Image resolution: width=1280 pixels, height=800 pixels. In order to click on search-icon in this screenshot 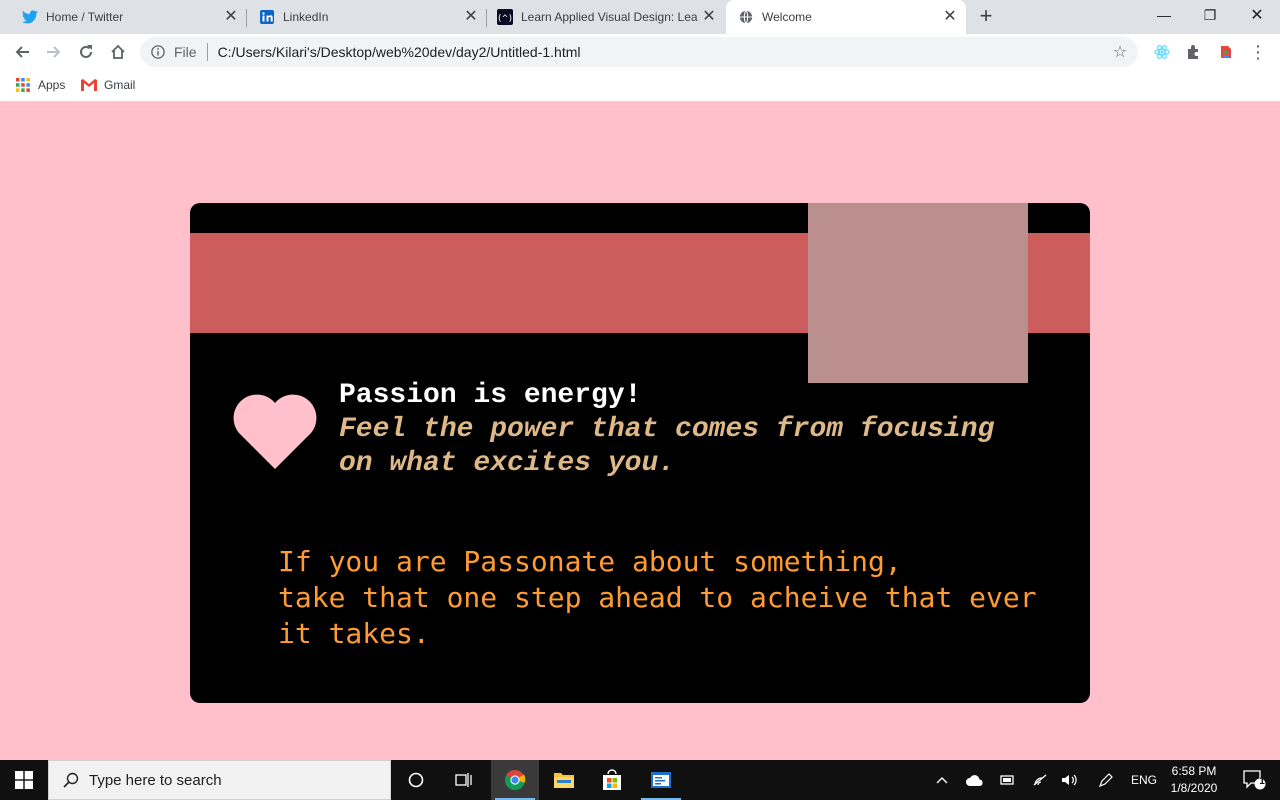, I will do `click(71, 780)`.